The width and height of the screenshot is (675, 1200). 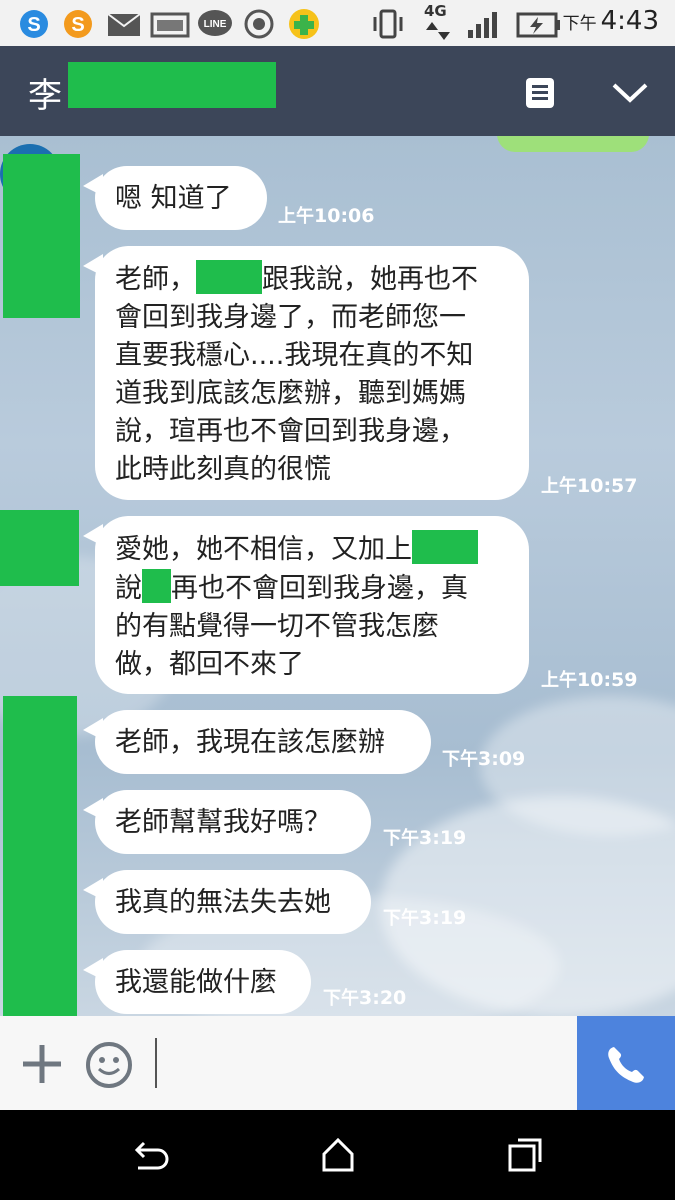 What do you see at coordinates (250, 742) in the screenshot?
I see `message-text: 老師，我現在該怎麼辦` at bounding box center [250, 742].